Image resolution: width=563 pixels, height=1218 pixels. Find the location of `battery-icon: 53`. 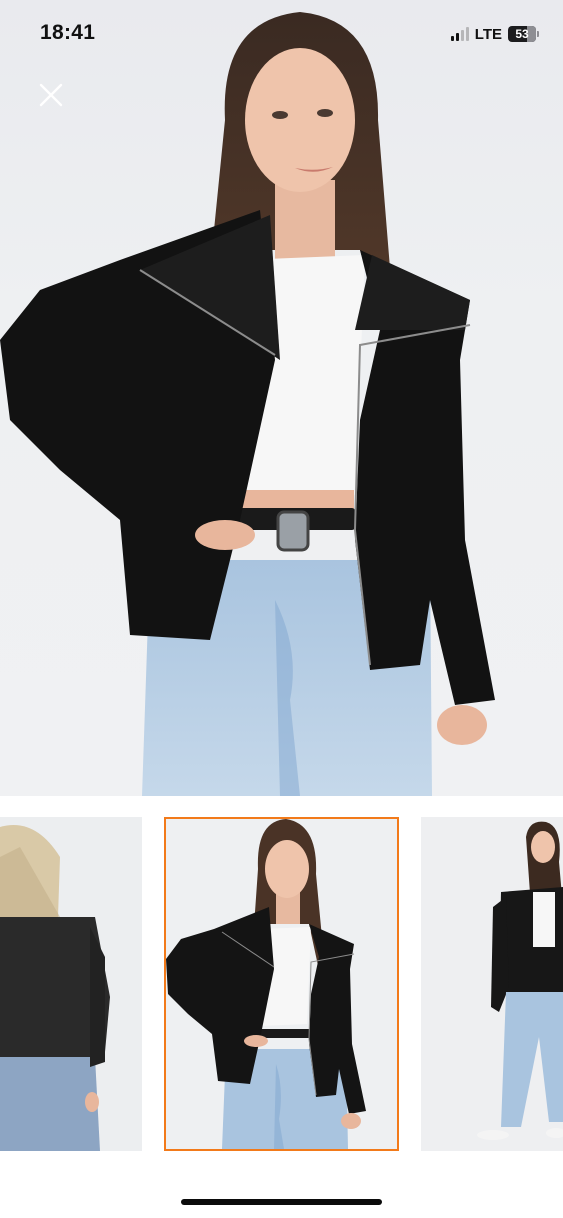

battery-icon: 53 is located at coordinates (523, 34).